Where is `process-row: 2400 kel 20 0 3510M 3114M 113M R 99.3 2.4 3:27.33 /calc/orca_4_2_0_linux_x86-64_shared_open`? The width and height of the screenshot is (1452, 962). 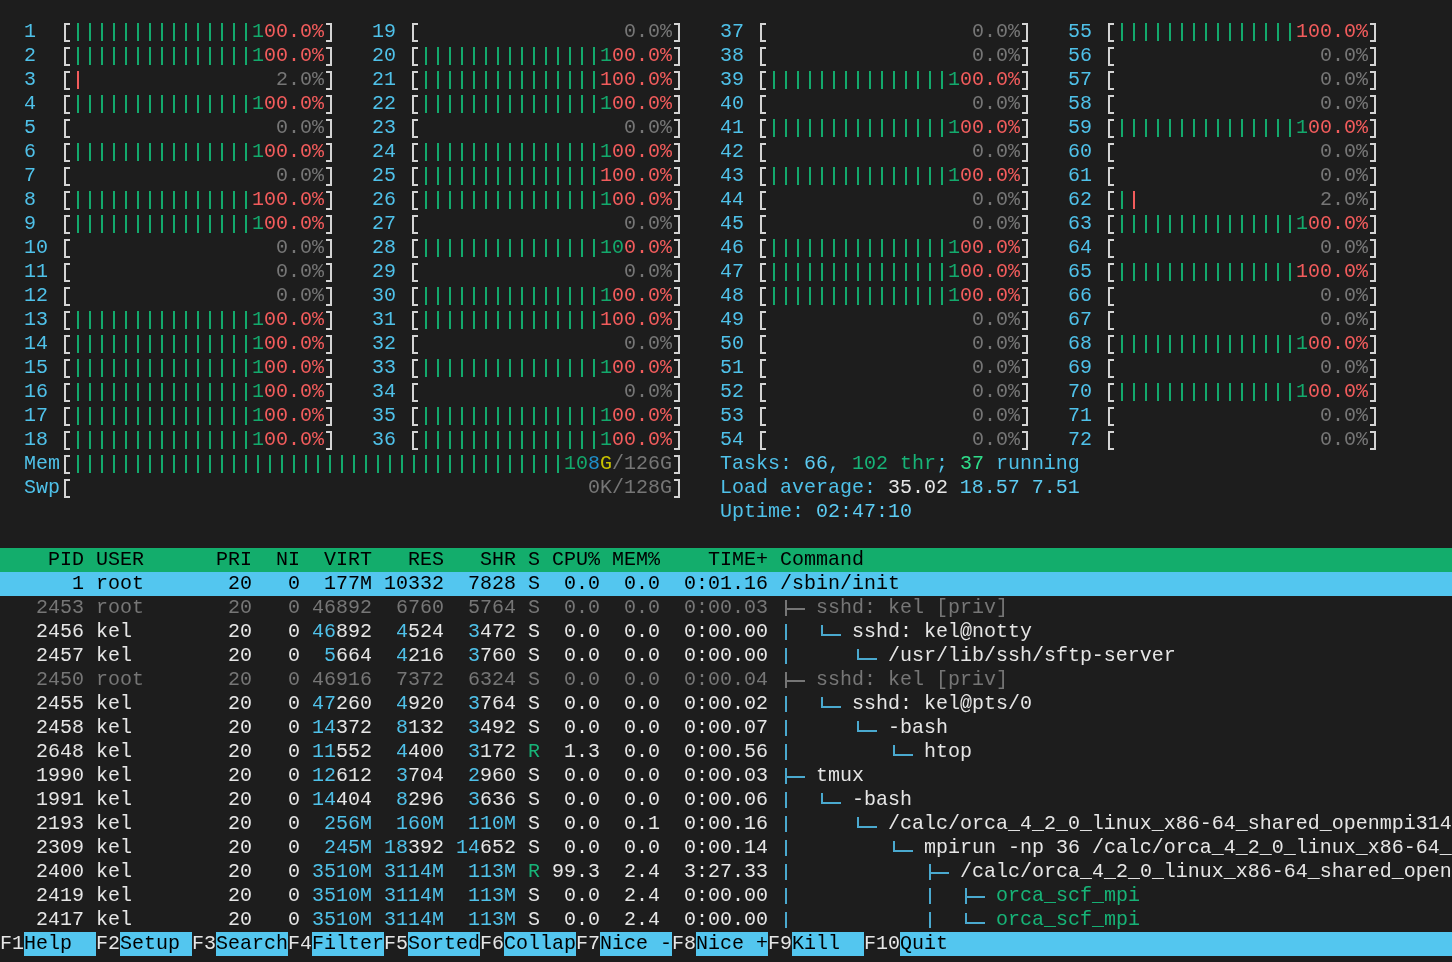 process-row: 2400 kel 20 0 3510M 3114M 113M R 99.3 2.4 3:27.33 /calc/orca_4_2_0_linux_x86-64_shared_open is located at coordinates (726, 872).